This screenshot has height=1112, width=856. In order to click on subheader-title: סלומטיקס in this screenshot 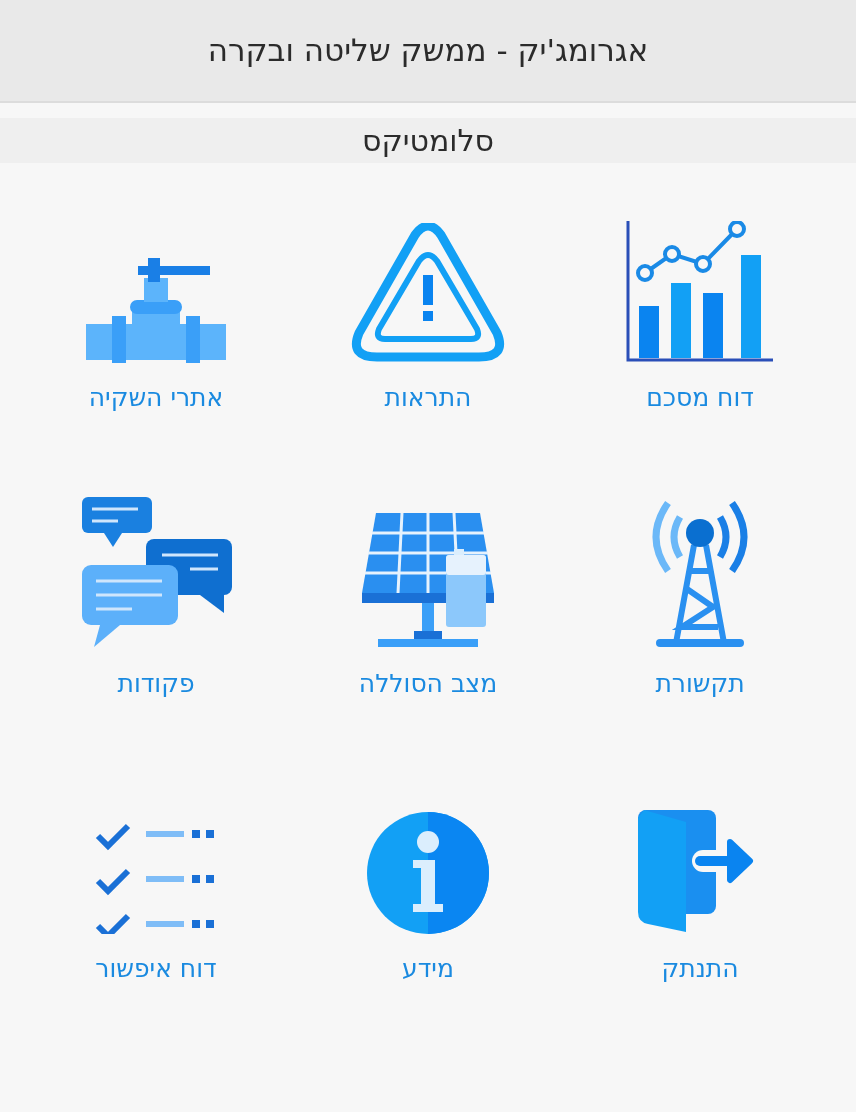, I will do `click(428, 141)`.